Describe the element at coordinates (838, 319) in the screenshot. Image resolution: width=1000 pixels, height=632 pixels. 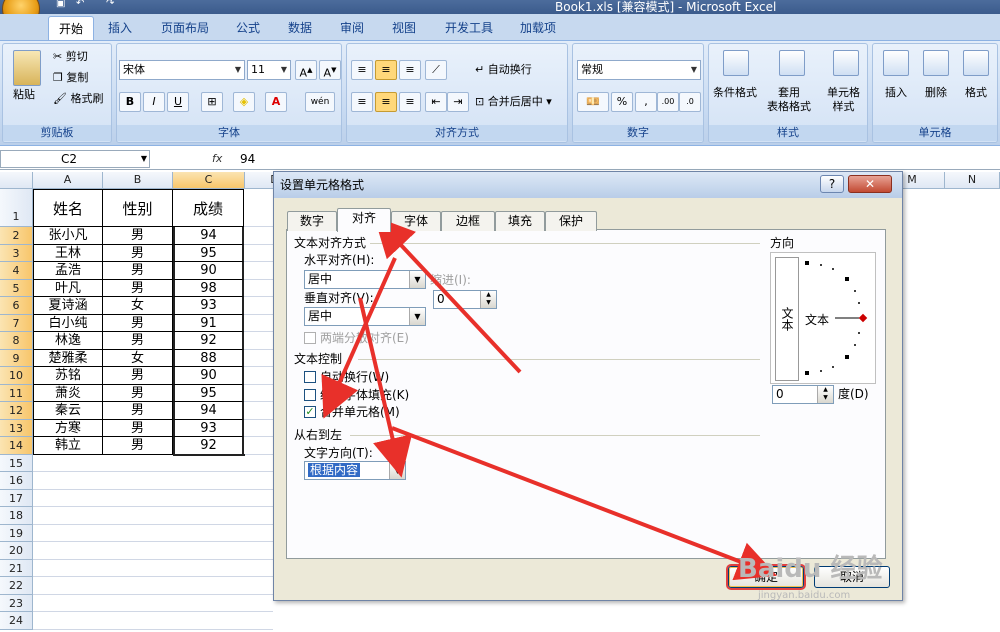
I see `orientation-dial-icon` at that location.